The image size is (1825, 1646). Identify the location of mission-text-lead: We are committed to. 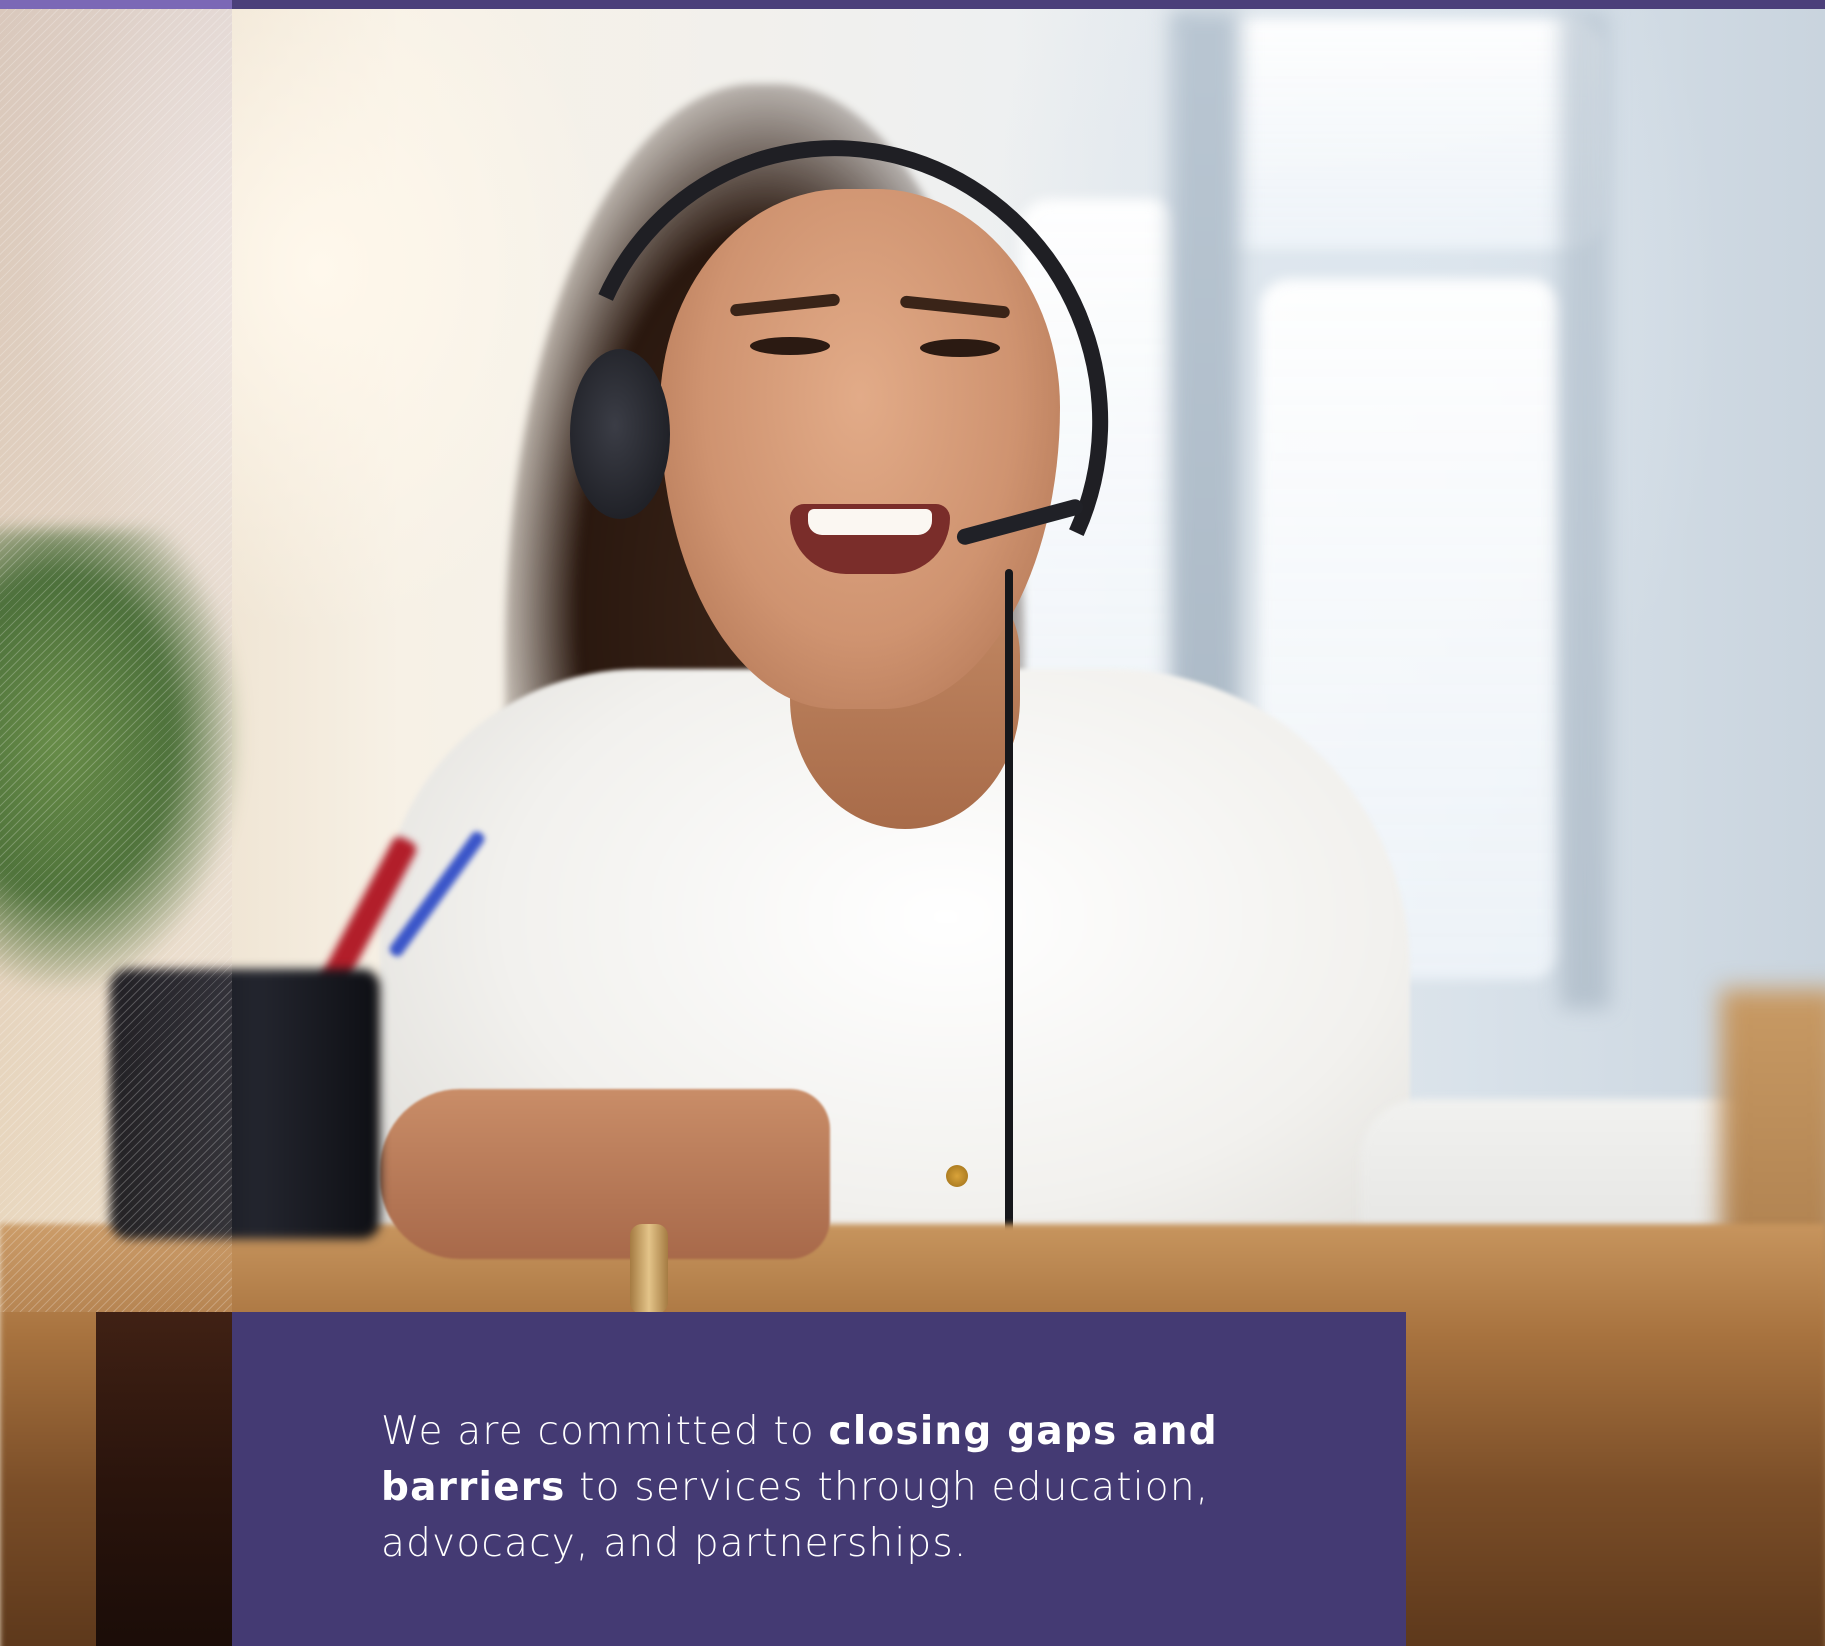
(605, 1431).